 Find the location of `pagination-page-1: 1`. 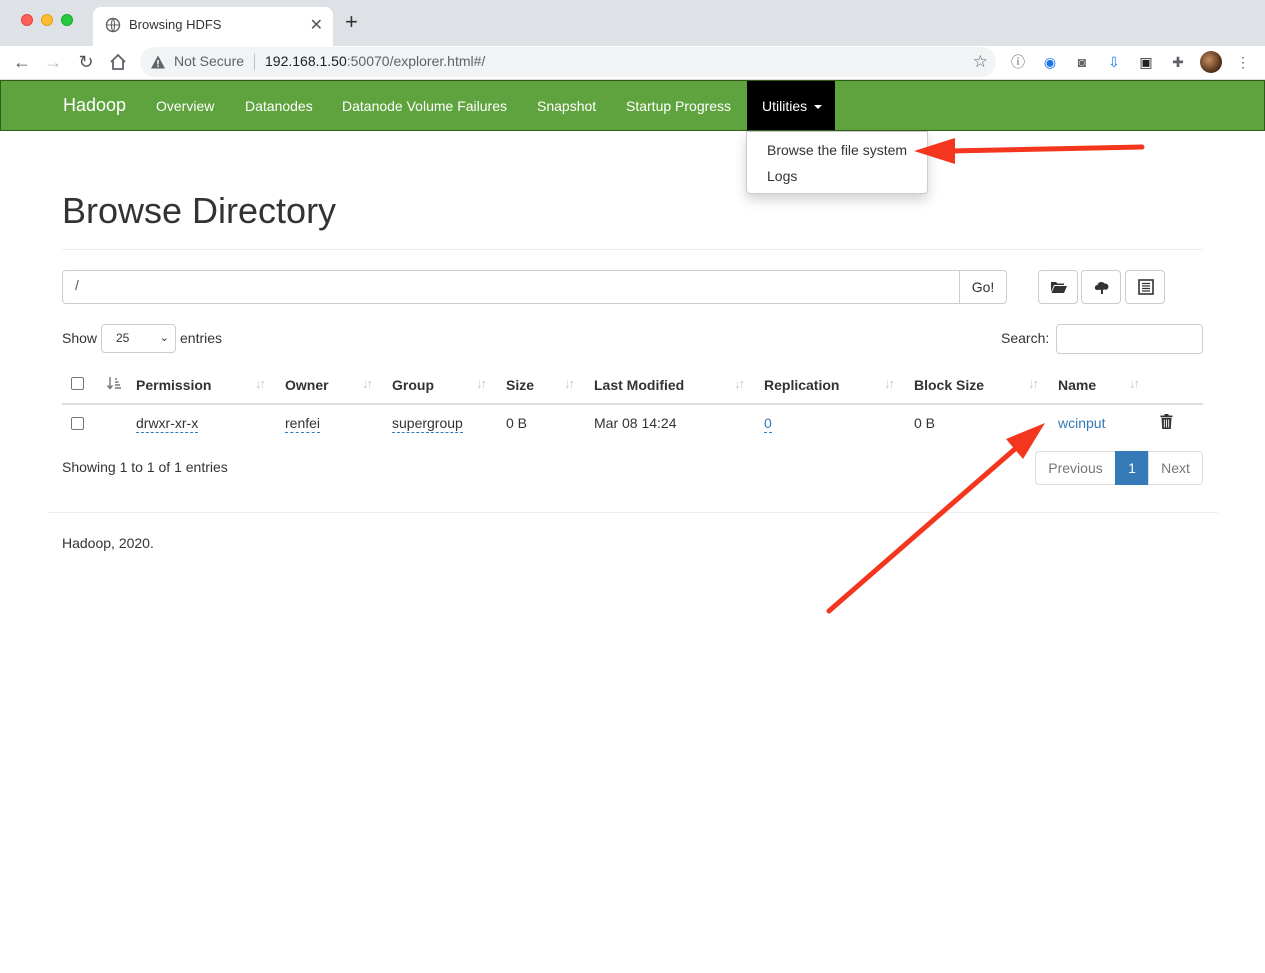

pagination-page-1: 1 is located at coordinates (1132, 468).